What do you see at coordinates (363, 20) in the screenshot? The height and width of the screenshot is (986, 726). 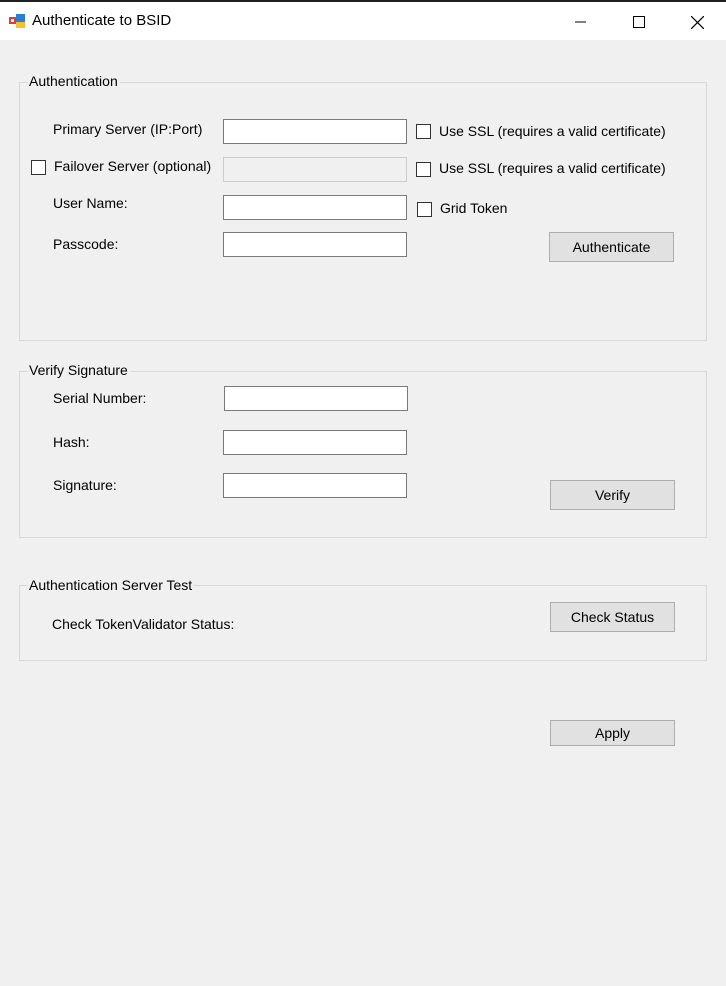 I see `title-bar: Authenticate to BSID` at bounding box center [363, 20].